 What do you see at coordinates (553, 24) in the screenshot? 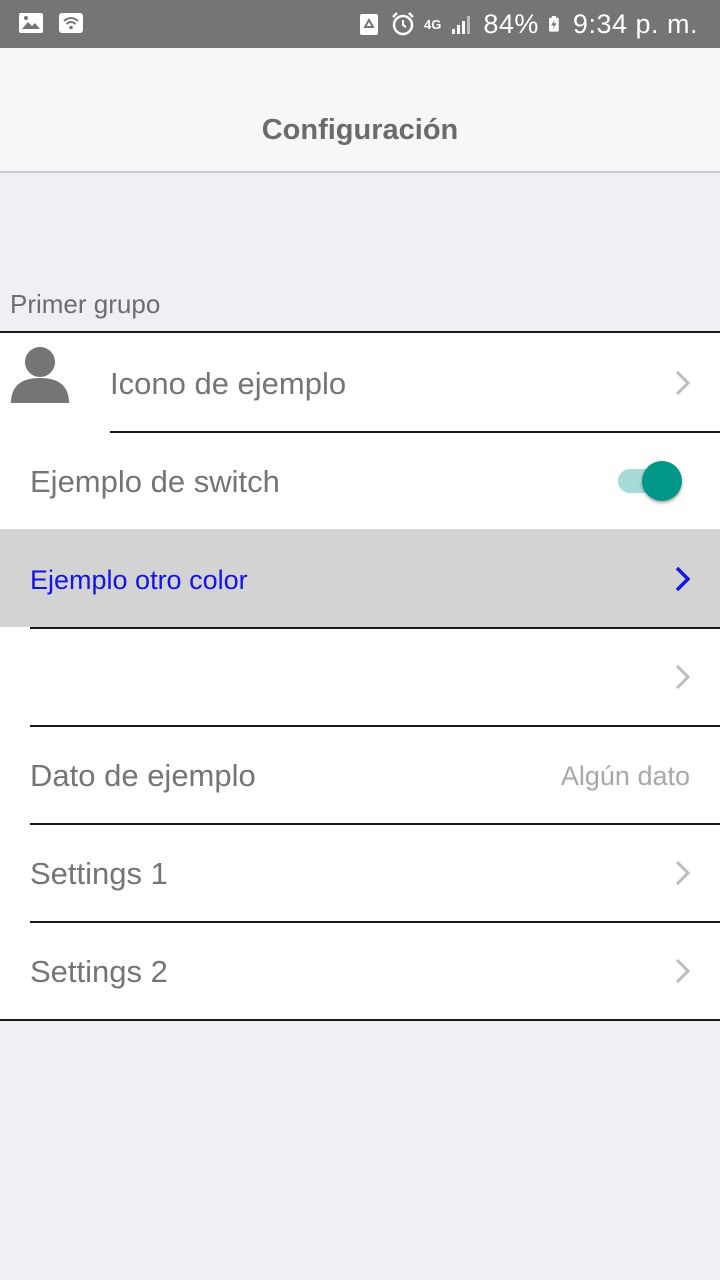
I see `battery-charging-icon` at bounding box center [553, 24].